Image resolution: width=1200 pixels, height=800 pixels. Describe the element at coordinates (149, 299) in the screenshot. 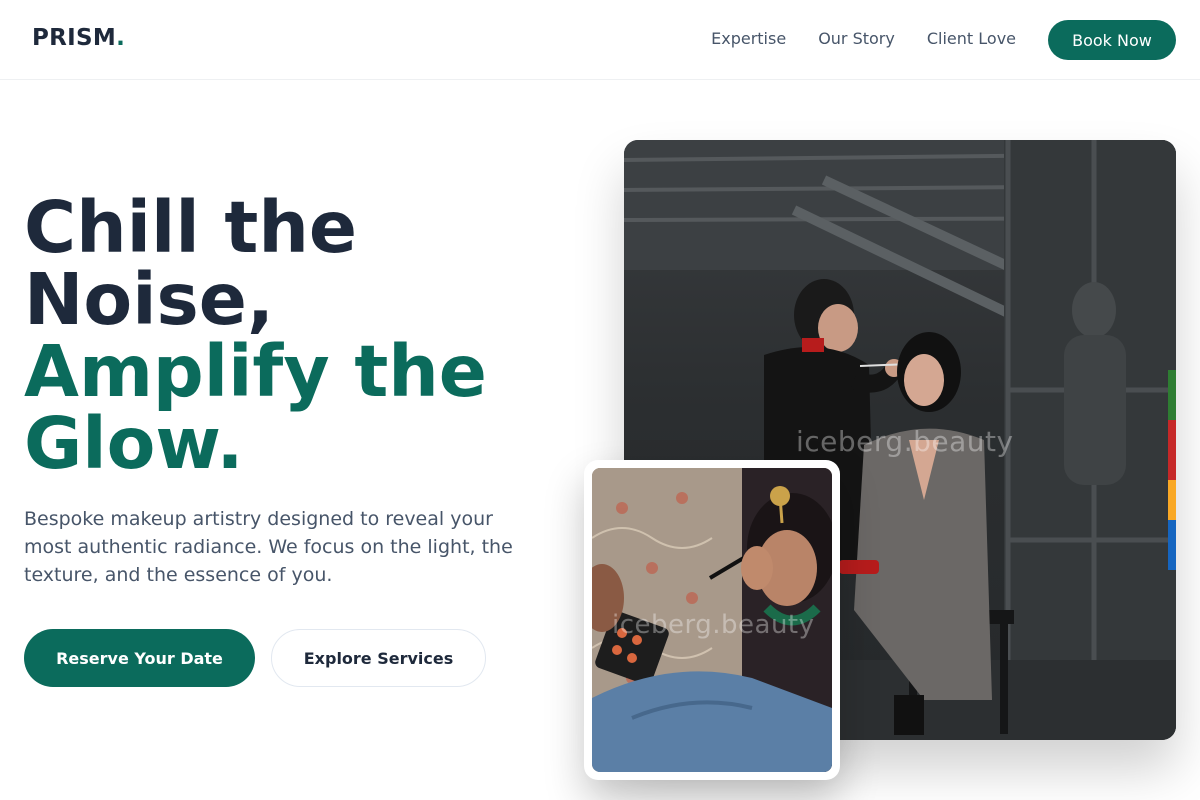

I see `hero-headline-line-2: Noise,` at that location.